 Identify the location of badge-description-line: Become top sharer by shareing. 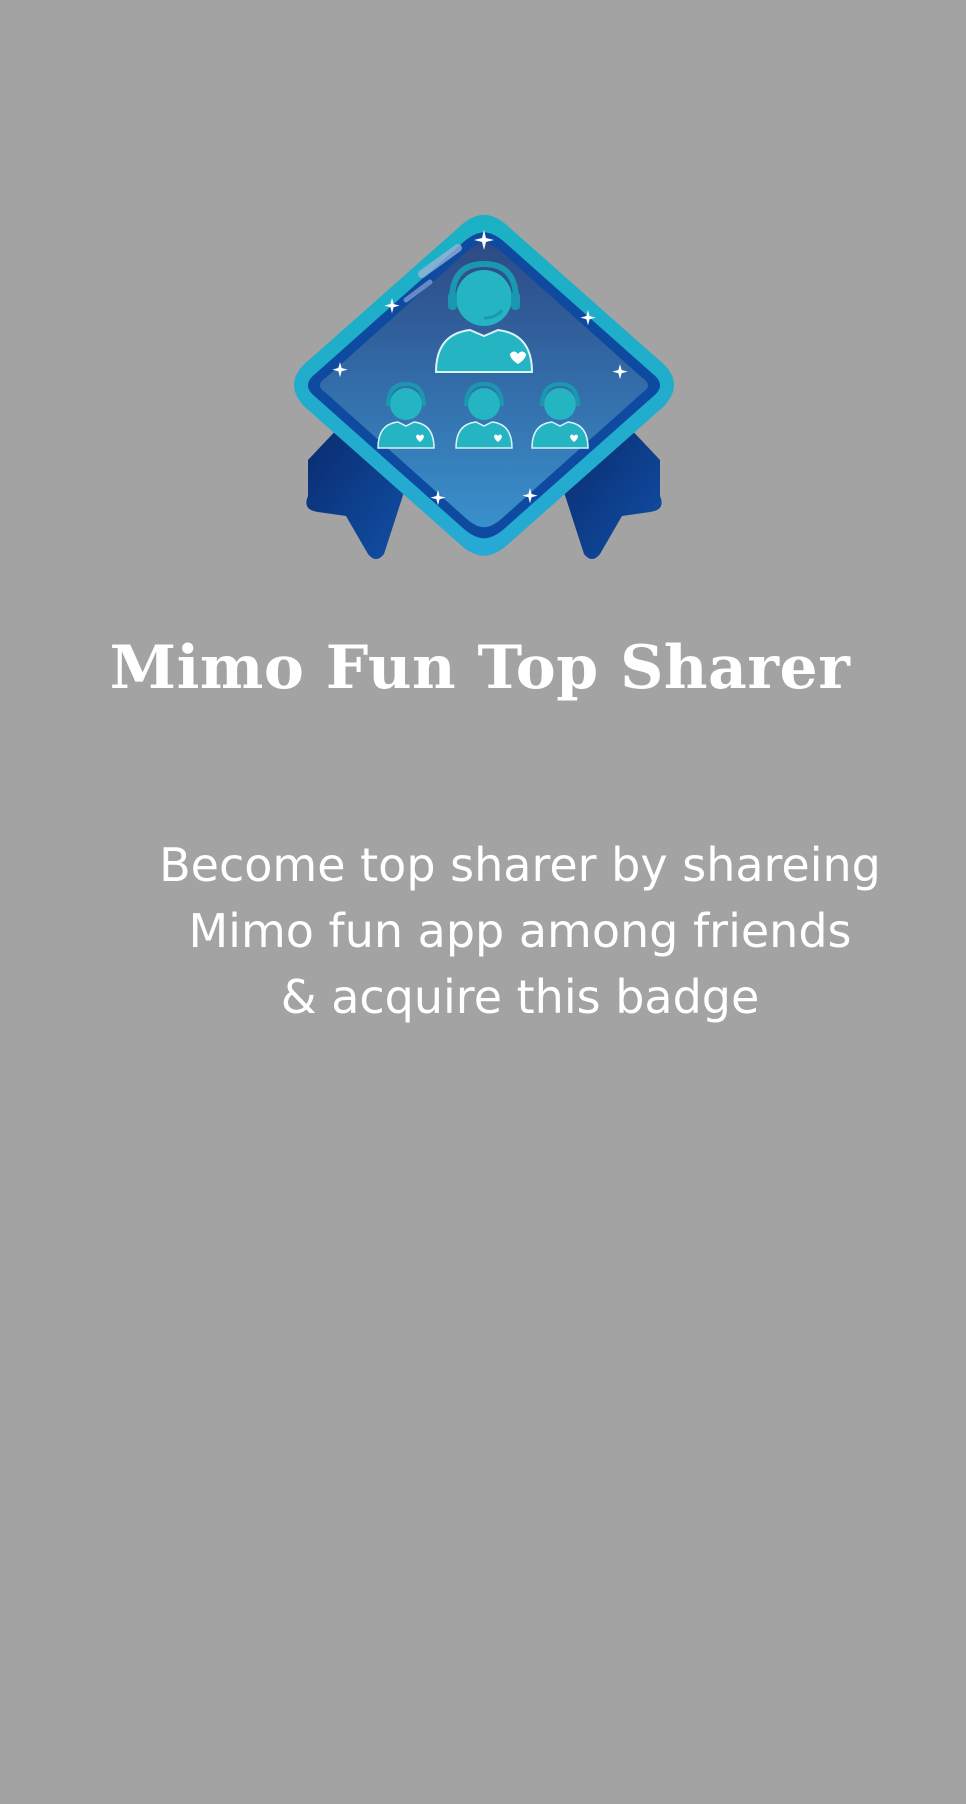
(520, 865).